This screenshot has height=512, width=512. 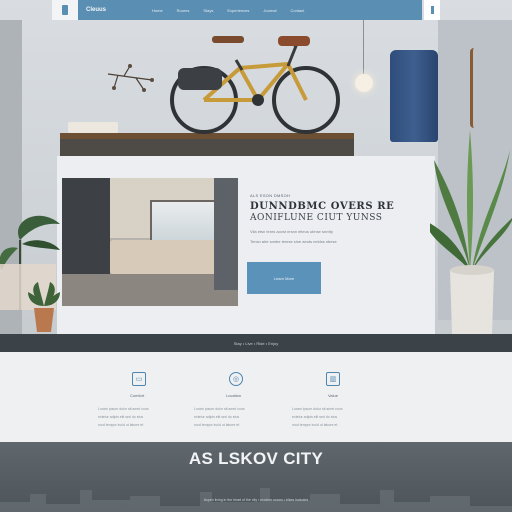 I want to click on feature-title: Location, so click(x=234, y=395).